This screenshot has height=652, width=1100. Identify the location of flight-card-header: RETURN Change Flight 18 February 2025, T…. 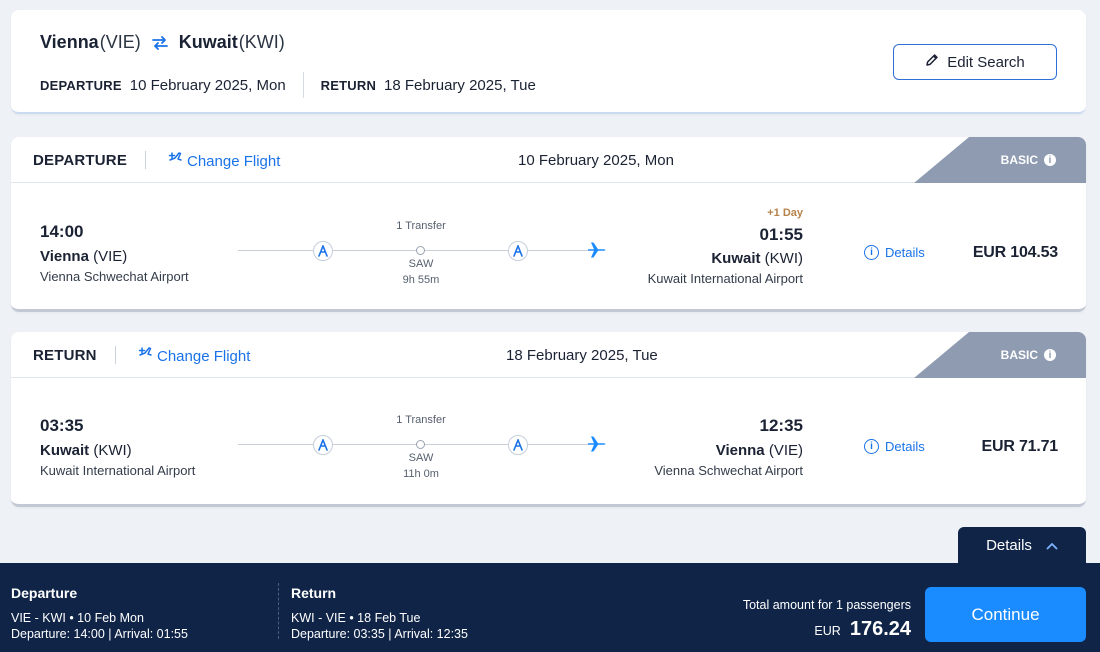
(548, 355).